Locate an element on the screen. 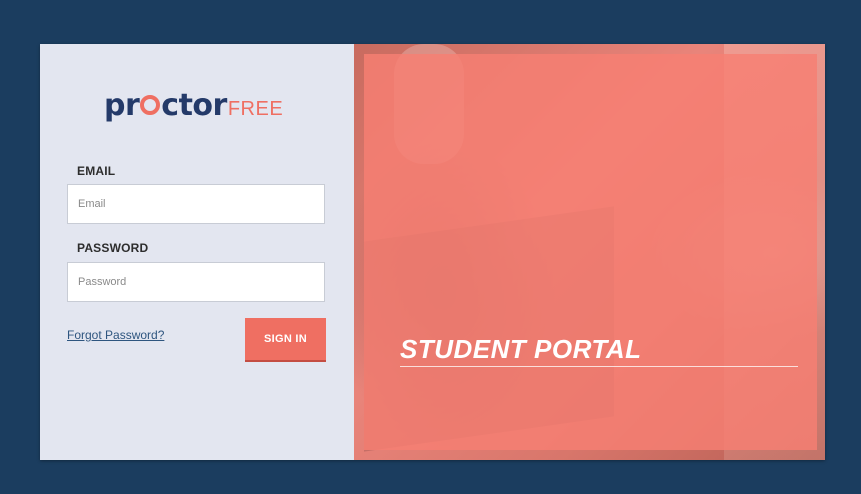  password-field is located at coordinates (196, 282).